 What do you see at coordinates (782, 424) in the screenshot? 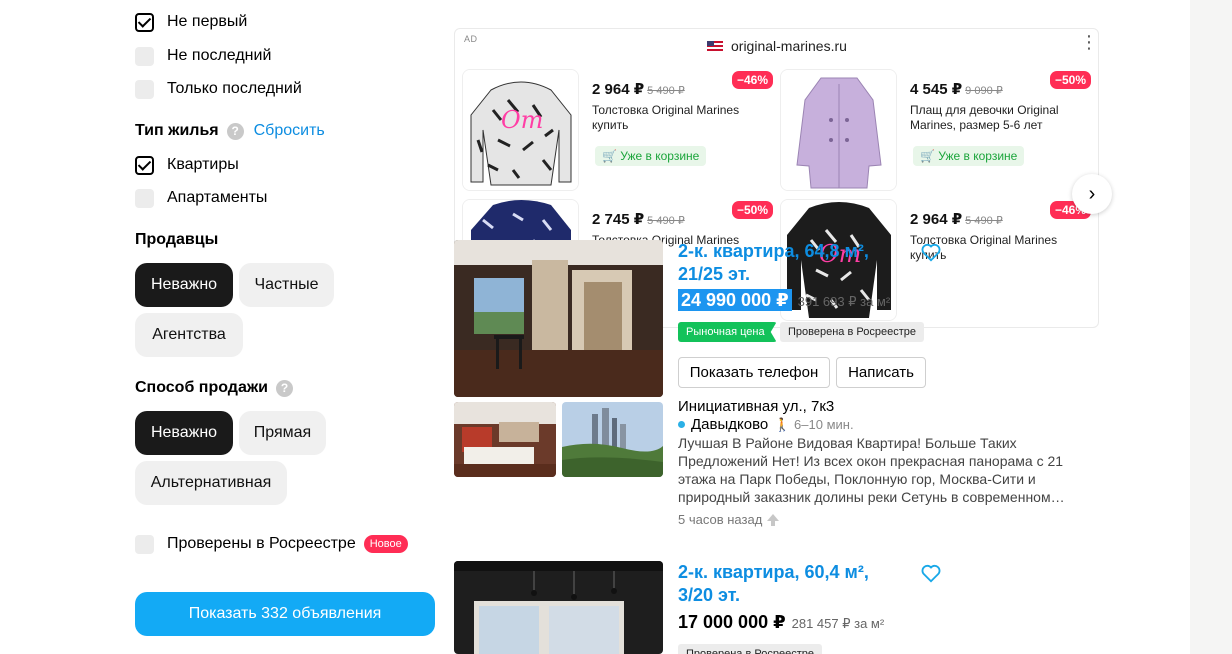
I see `walking-person-icon: 🚶` at bounding box center [782, 424].